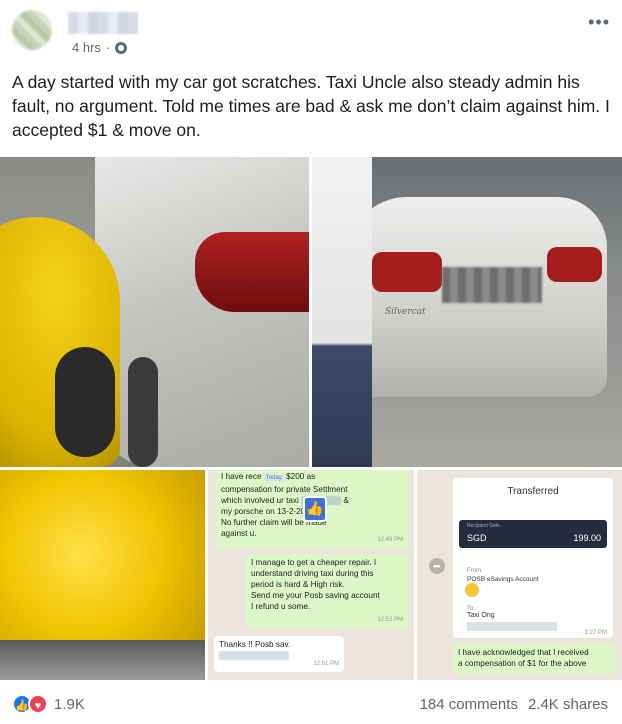  Describe the element at coordinates (315, 509) in the screenshot. I see `thumbs-up-icon` at that location.